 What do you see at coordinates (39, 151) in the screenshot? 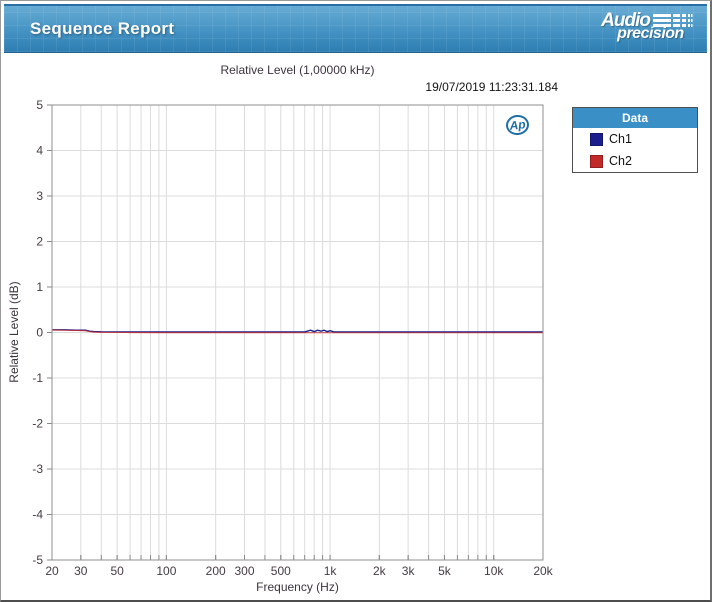
I see `y-tick-label: 4` at bounding box center [39, 151].